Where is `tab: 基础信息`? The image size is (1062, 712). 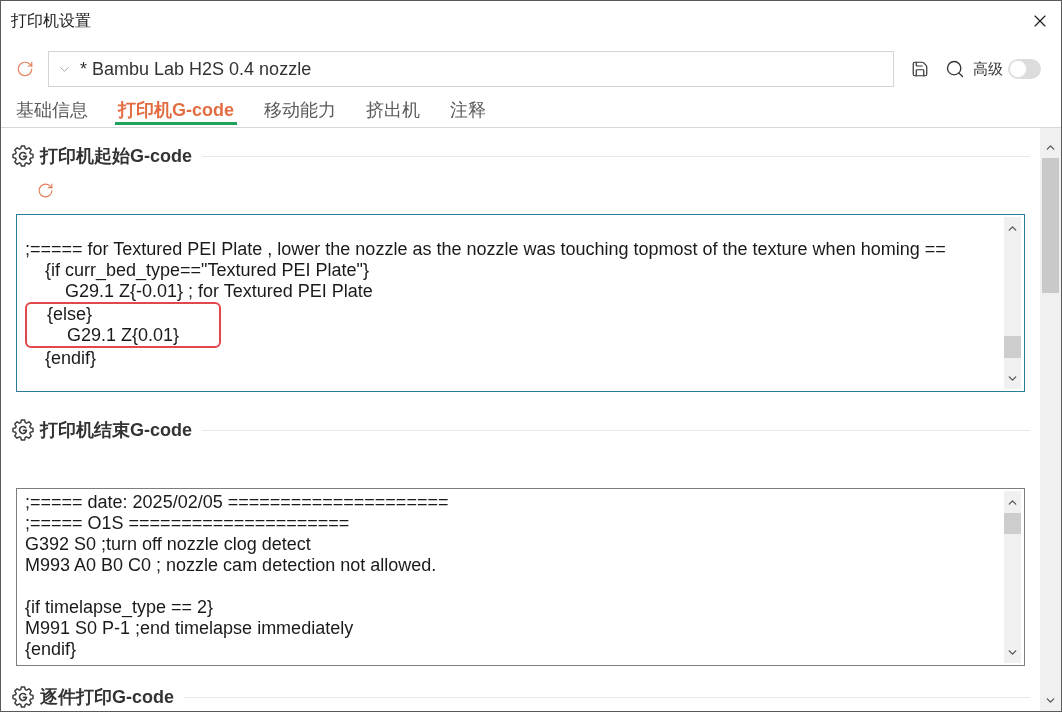 tab: 基础信息 is located at coordinates (52, 111).